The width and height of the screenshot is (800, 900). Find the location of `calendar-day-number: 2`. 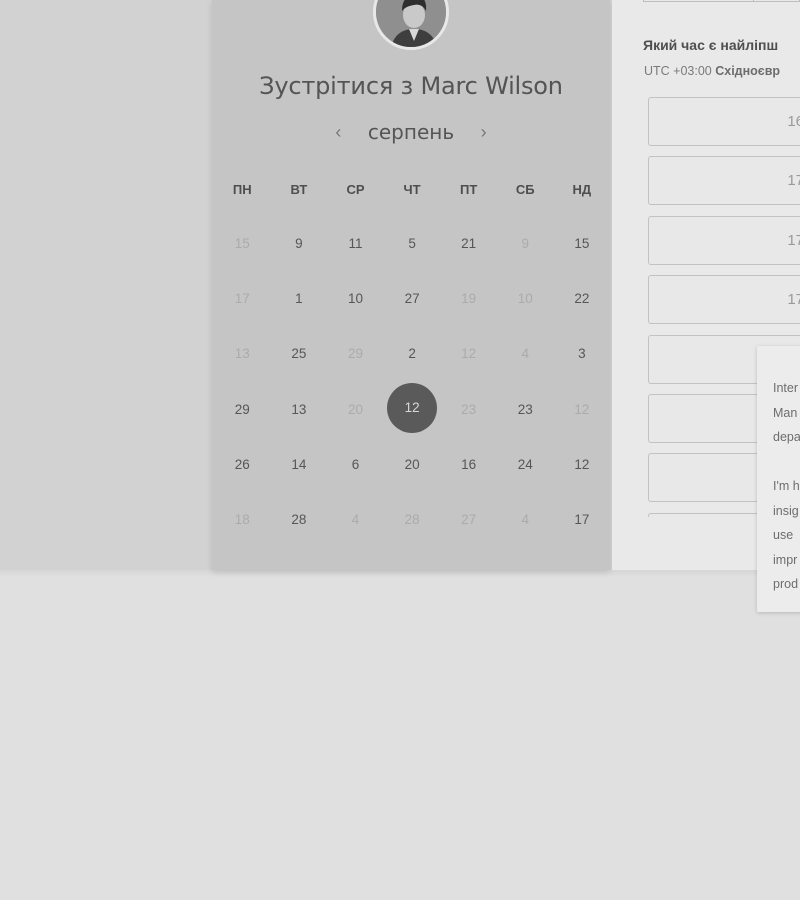

calendar-day-number: 2 is located at coordinates (412, 354).